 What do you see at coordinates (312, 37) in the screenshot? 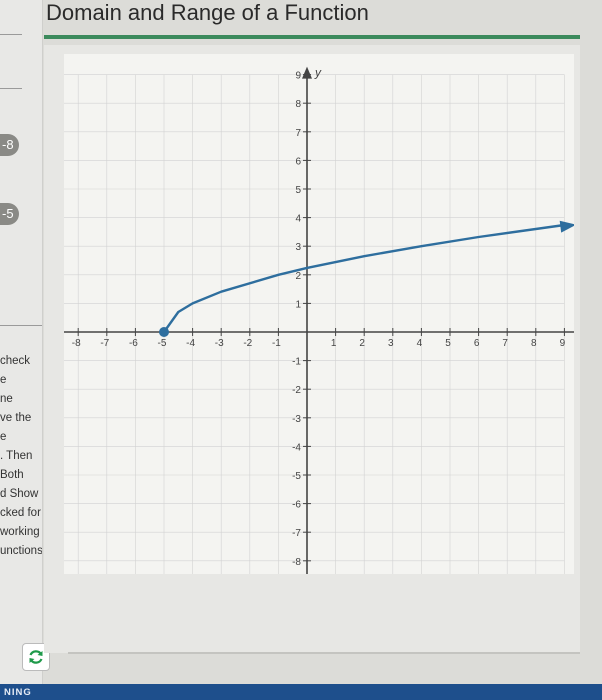
I see `title-underline` at bounding box center [312, 37].